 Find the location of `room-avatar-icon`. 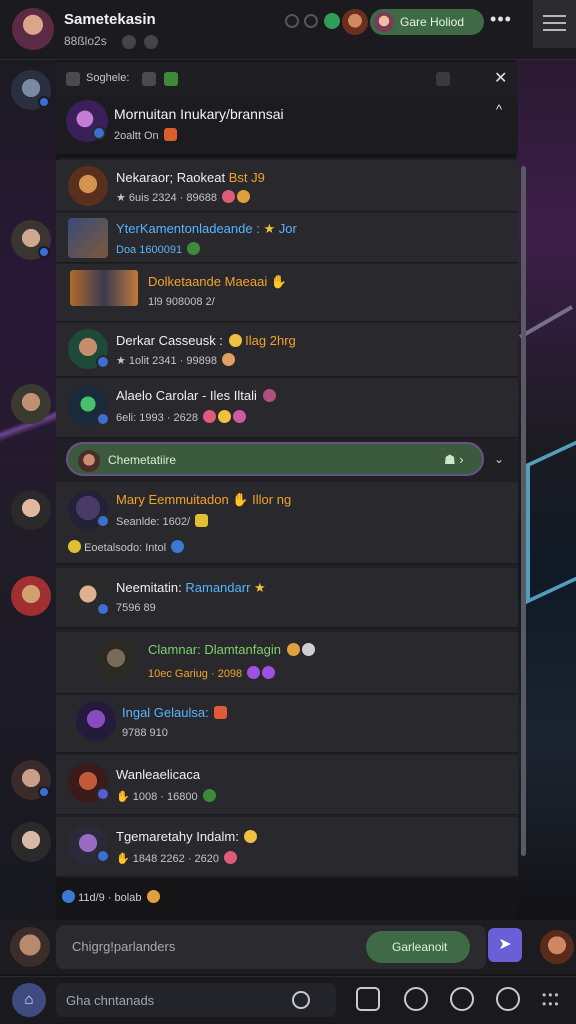

room-avatar-icon is located at coordinates (384, 22).